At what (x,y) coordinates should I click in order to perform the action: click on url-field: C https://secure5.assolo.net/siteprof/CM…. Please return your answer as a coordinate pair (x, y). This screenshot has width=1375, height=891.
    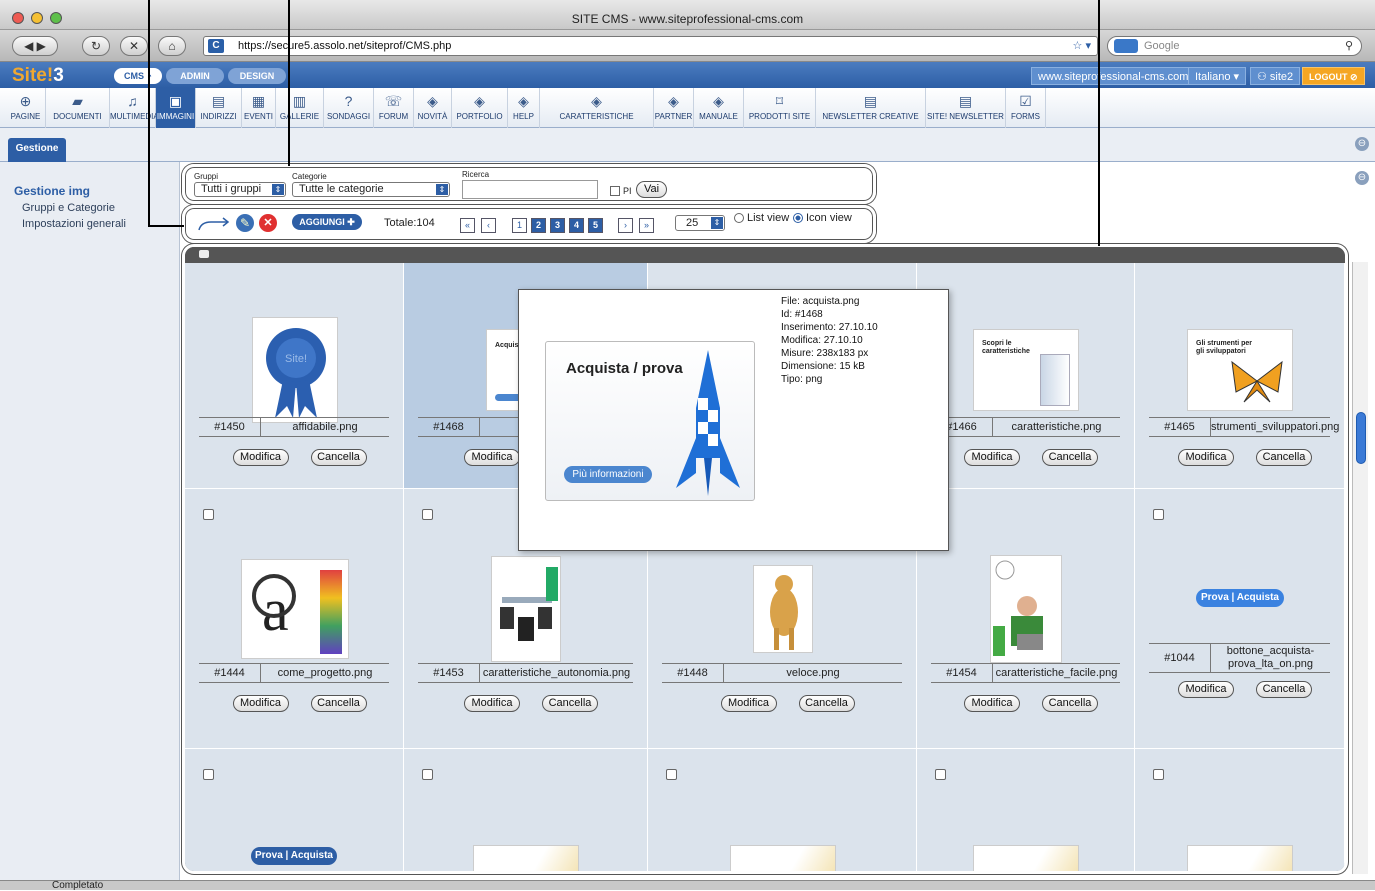
    Looking at the image, I should click on (650, 46).